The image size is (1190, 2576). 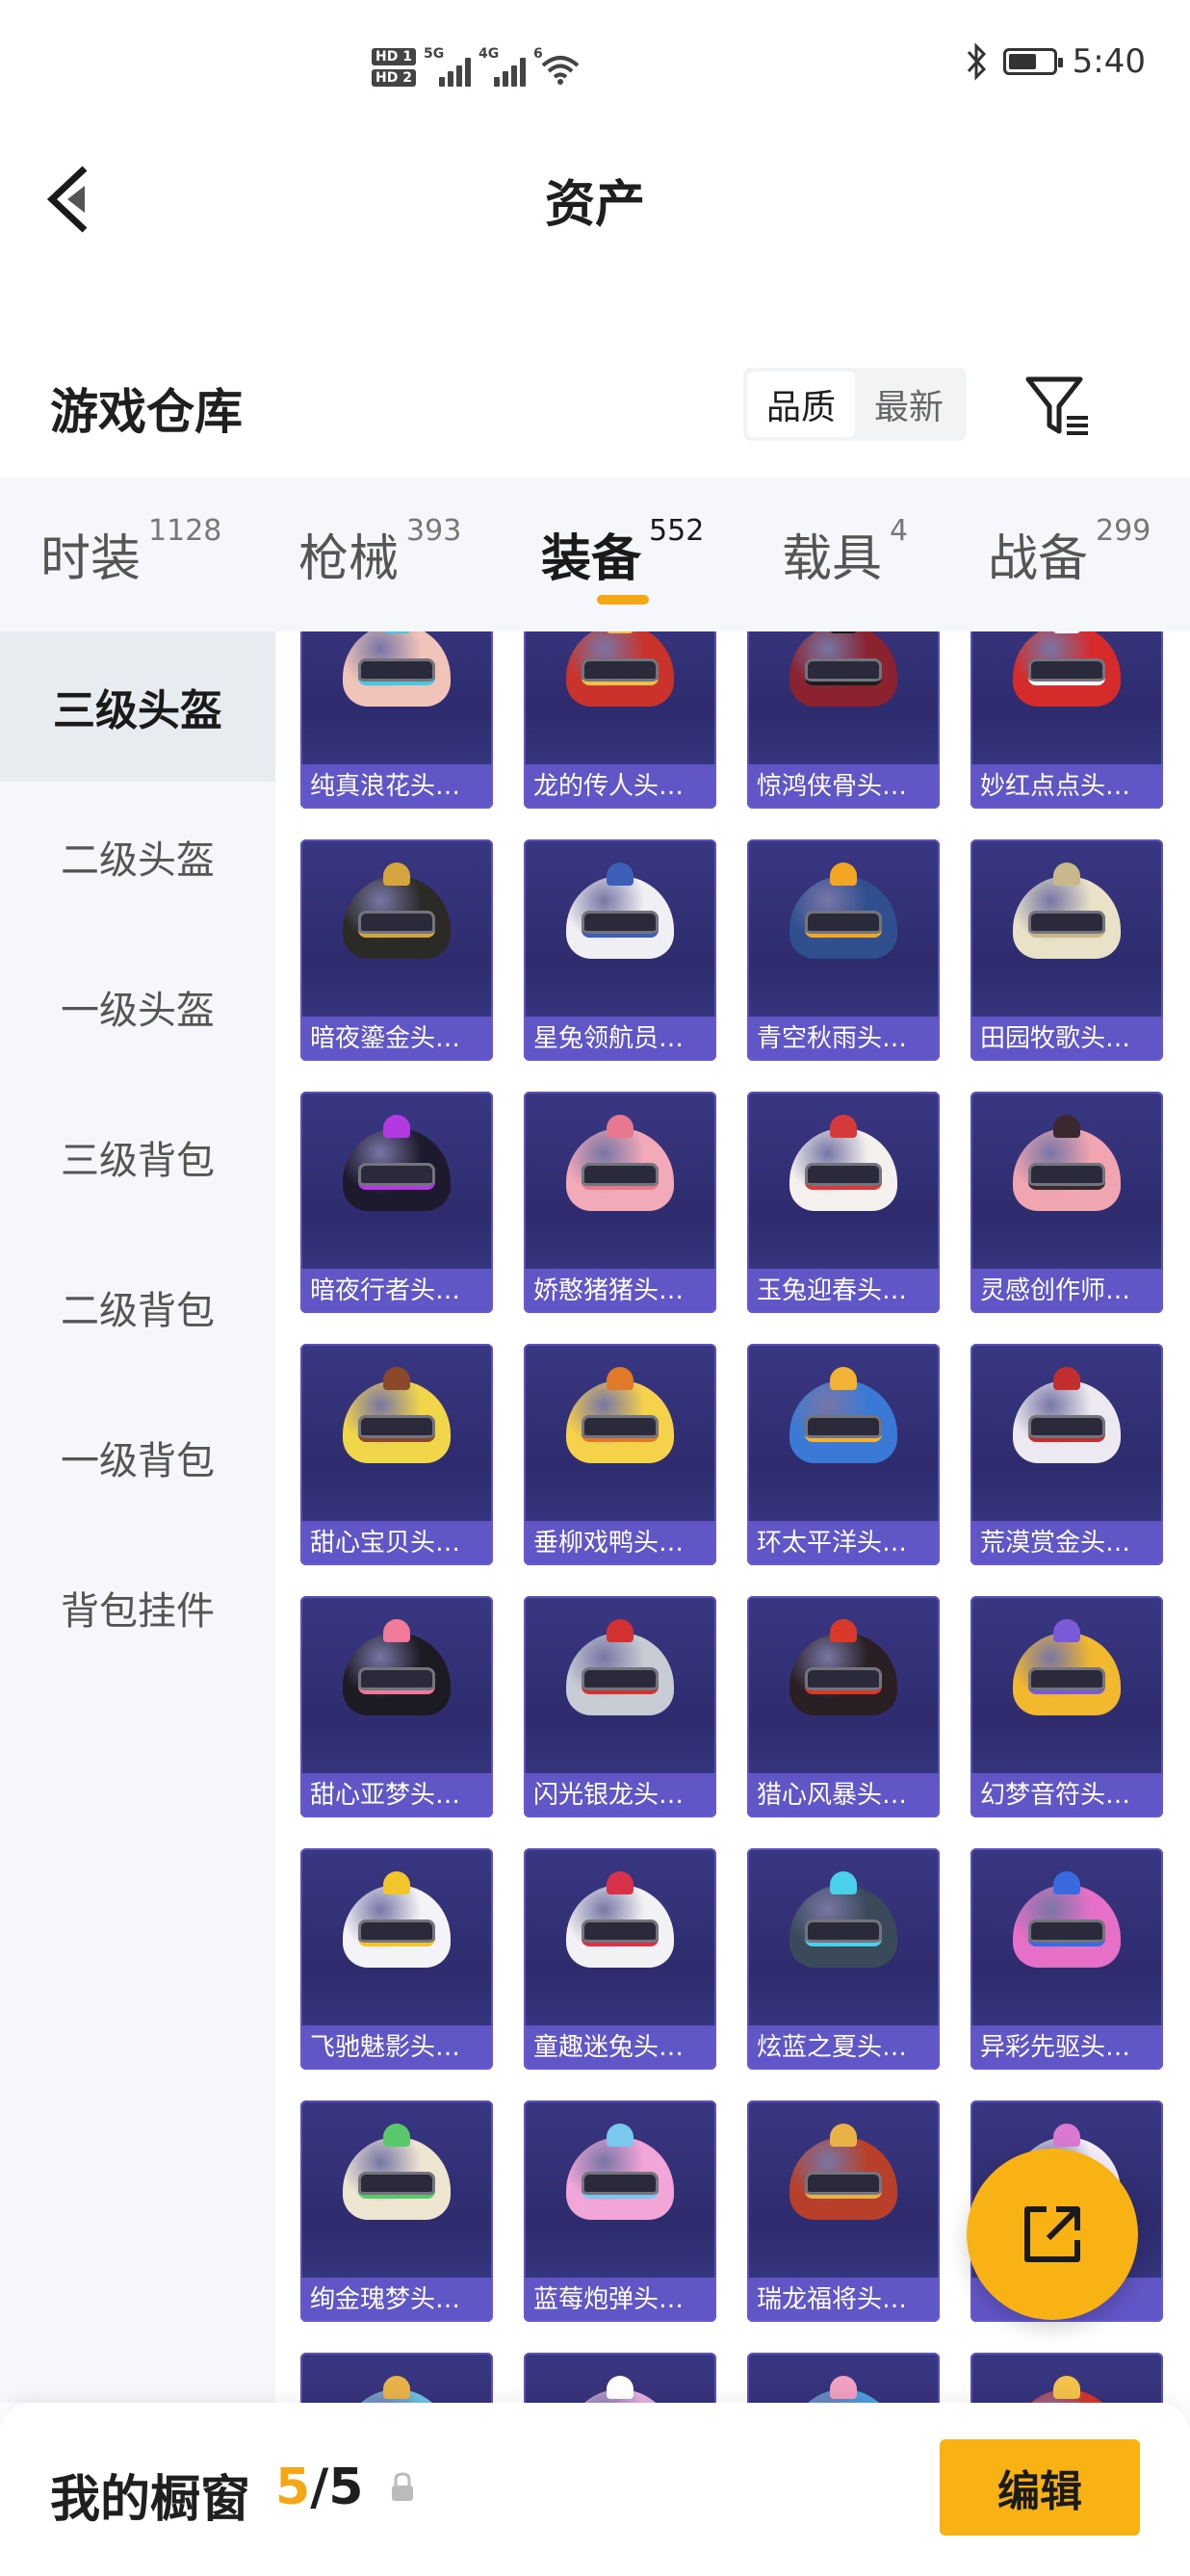 What do you see at coordinates (448, 66) in the screenshot?
I see `signal-5g-icon: 5G` at bounding box center [448, 66].